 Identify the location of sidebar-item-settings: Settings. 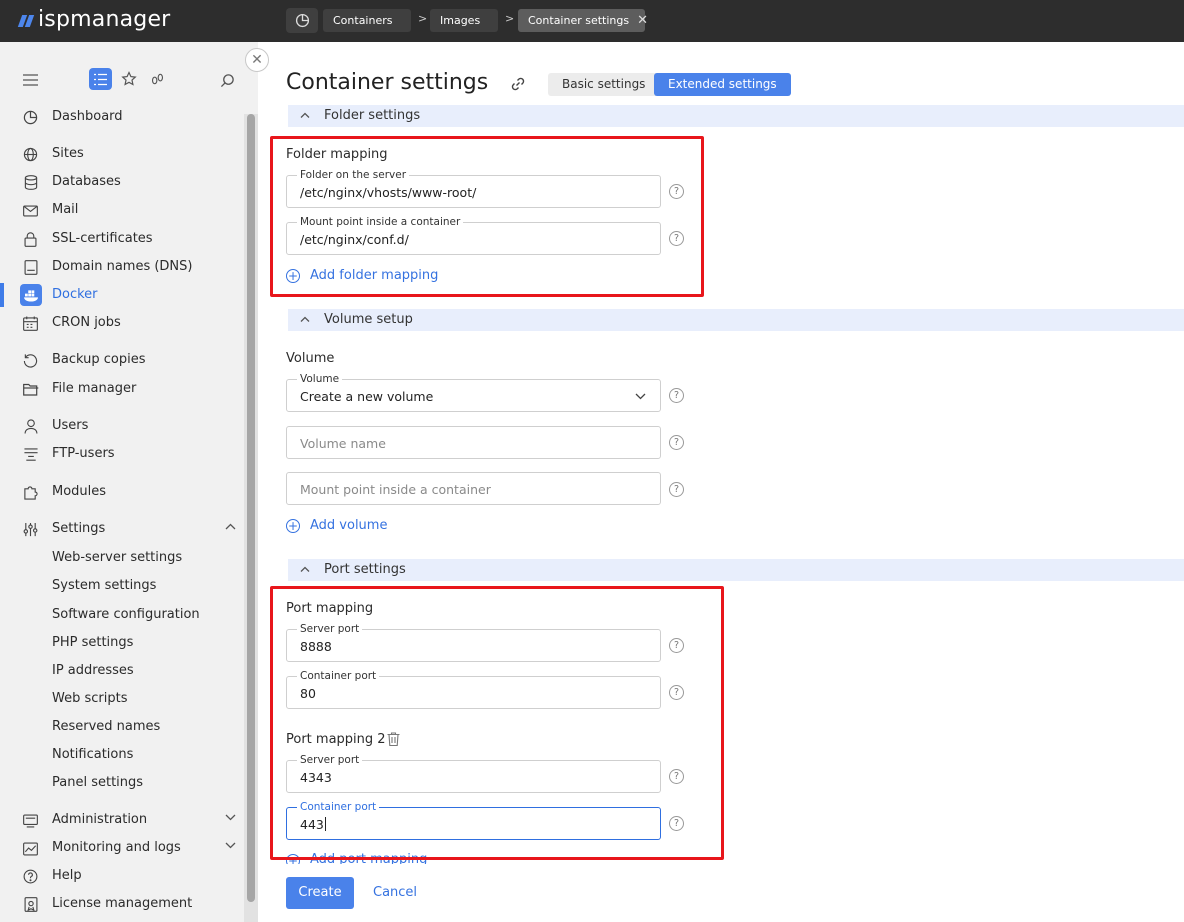
(122, 529).